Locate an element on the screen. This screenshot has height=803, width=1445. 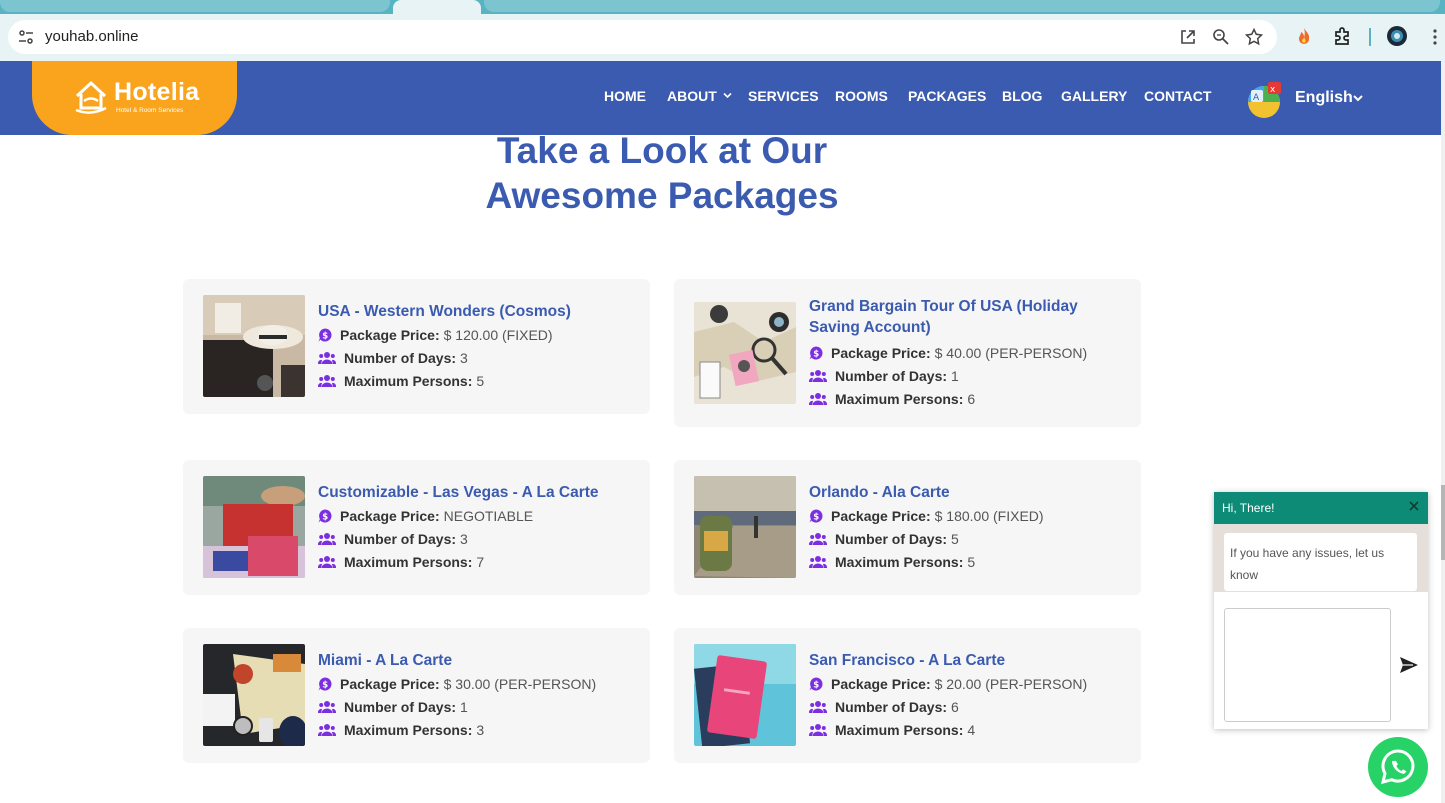
package-image-travel-flatlay is located at coordinates (254, 695).